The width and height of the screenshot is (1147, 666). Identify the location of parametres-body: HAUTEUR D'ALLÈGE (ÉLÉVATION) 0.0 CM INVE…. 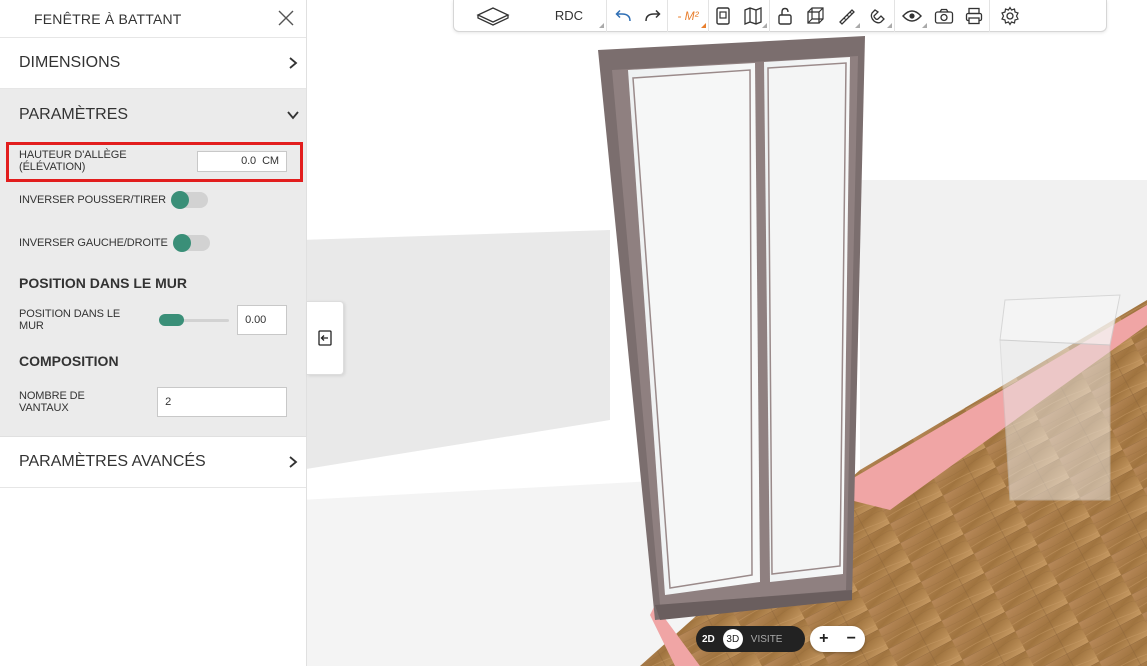
(153, 288).